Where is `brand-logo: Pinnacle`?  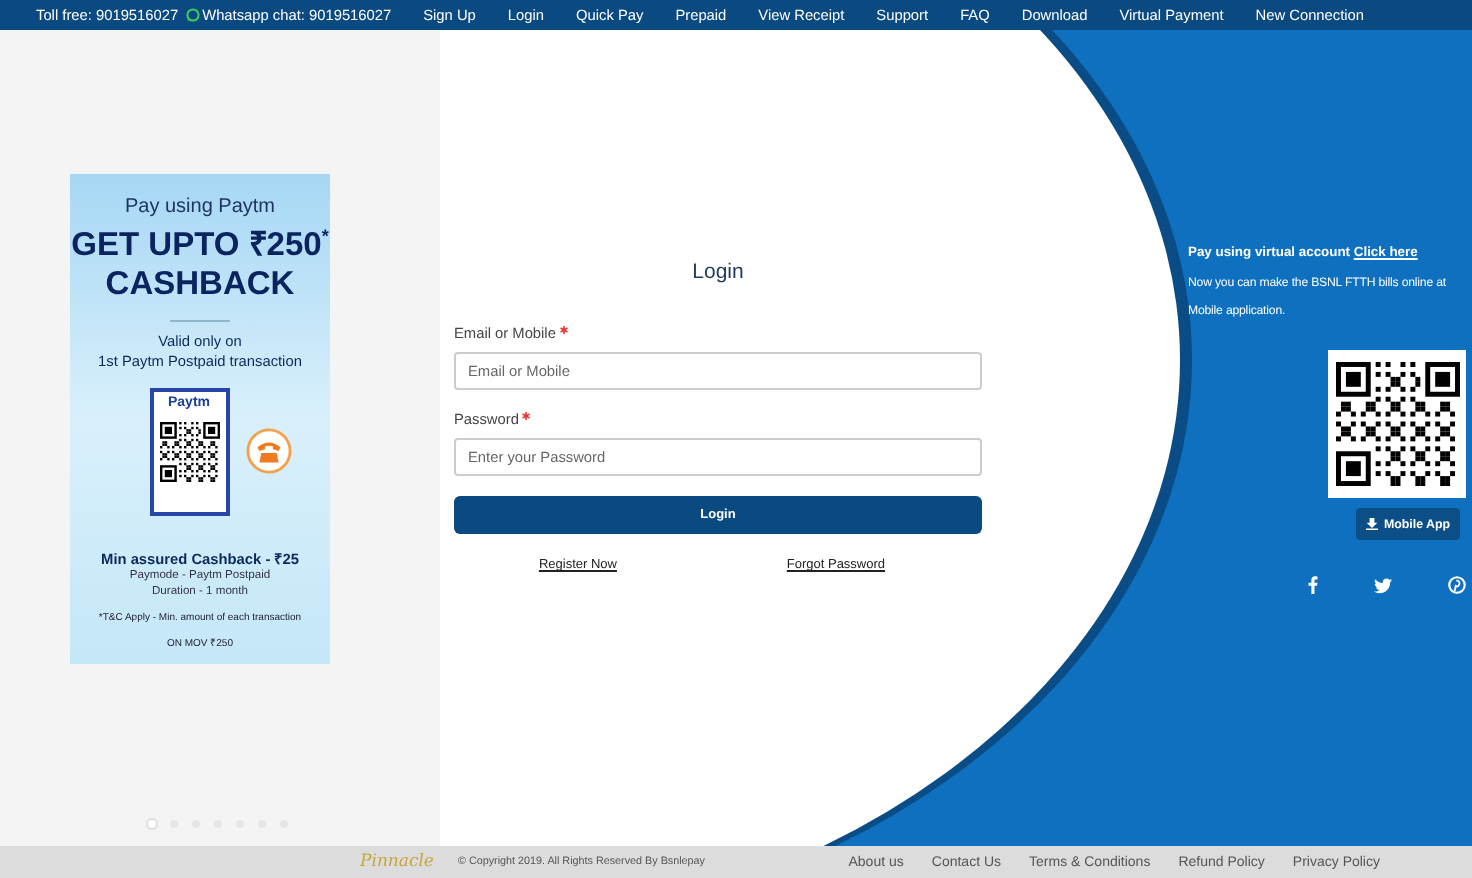 brand-logo: Pinnacle is located at coordinates (397, 862).